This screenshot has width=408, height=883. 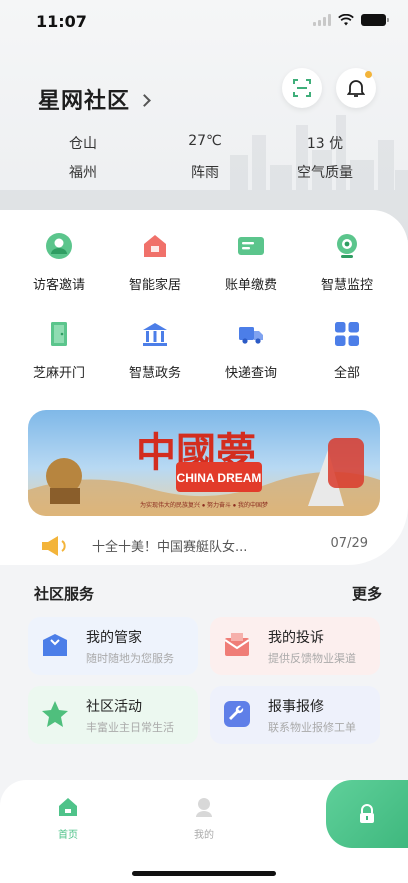 What do you see at coordinates (347, 334) in the screenshot?
I see `all-grid-icon` at bounding box center [347, 334].